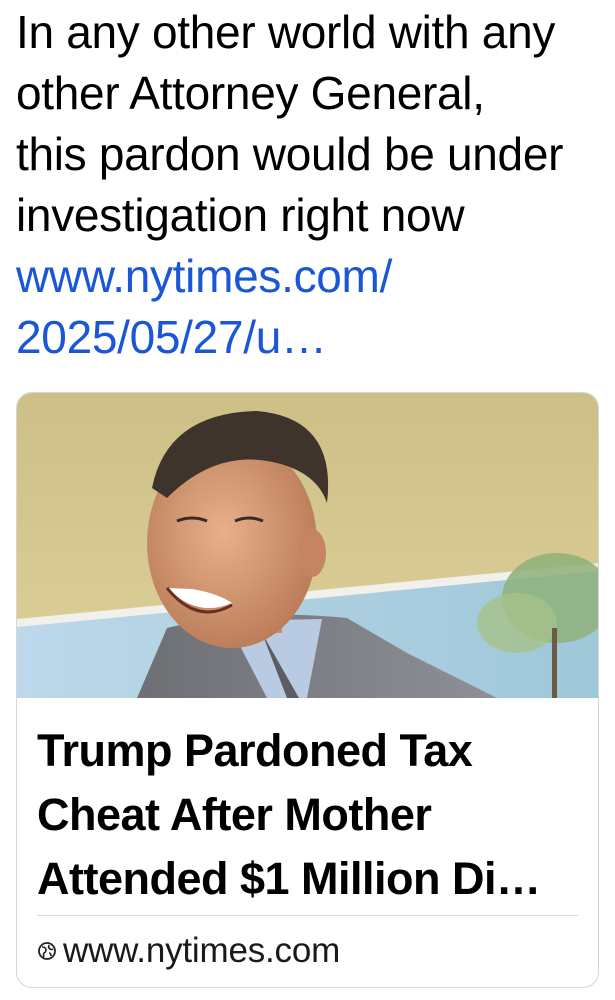 The height and width of the screenshot is (1000, 615). I want to click on post-text-line: investigation right now, so click(240, 215).